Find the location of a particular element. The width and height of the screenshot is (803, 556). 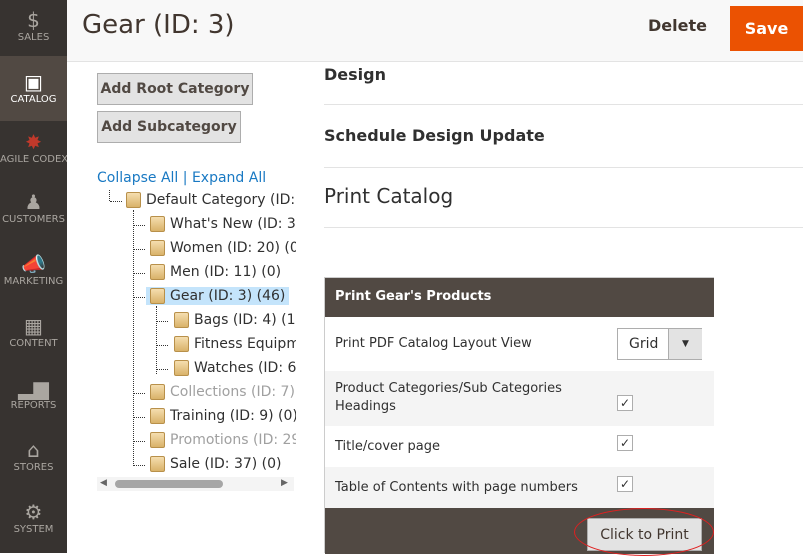

gear-icon: ⚙ is located at coordinates (33, 512).